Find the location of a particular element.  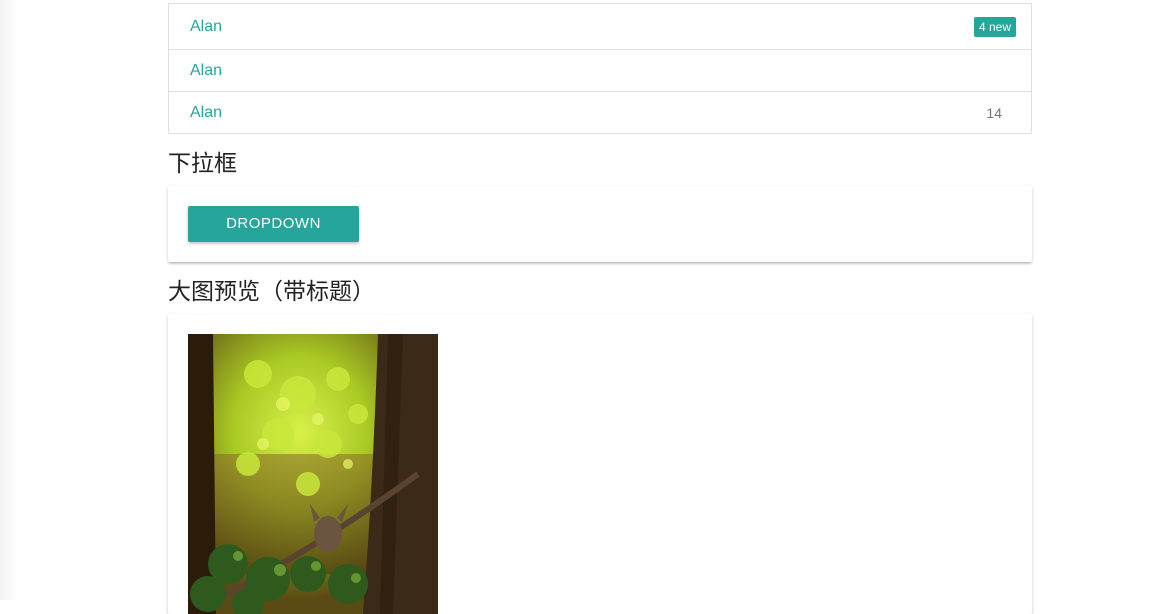

forest-deer-photo is located at coordinates (313, 474).